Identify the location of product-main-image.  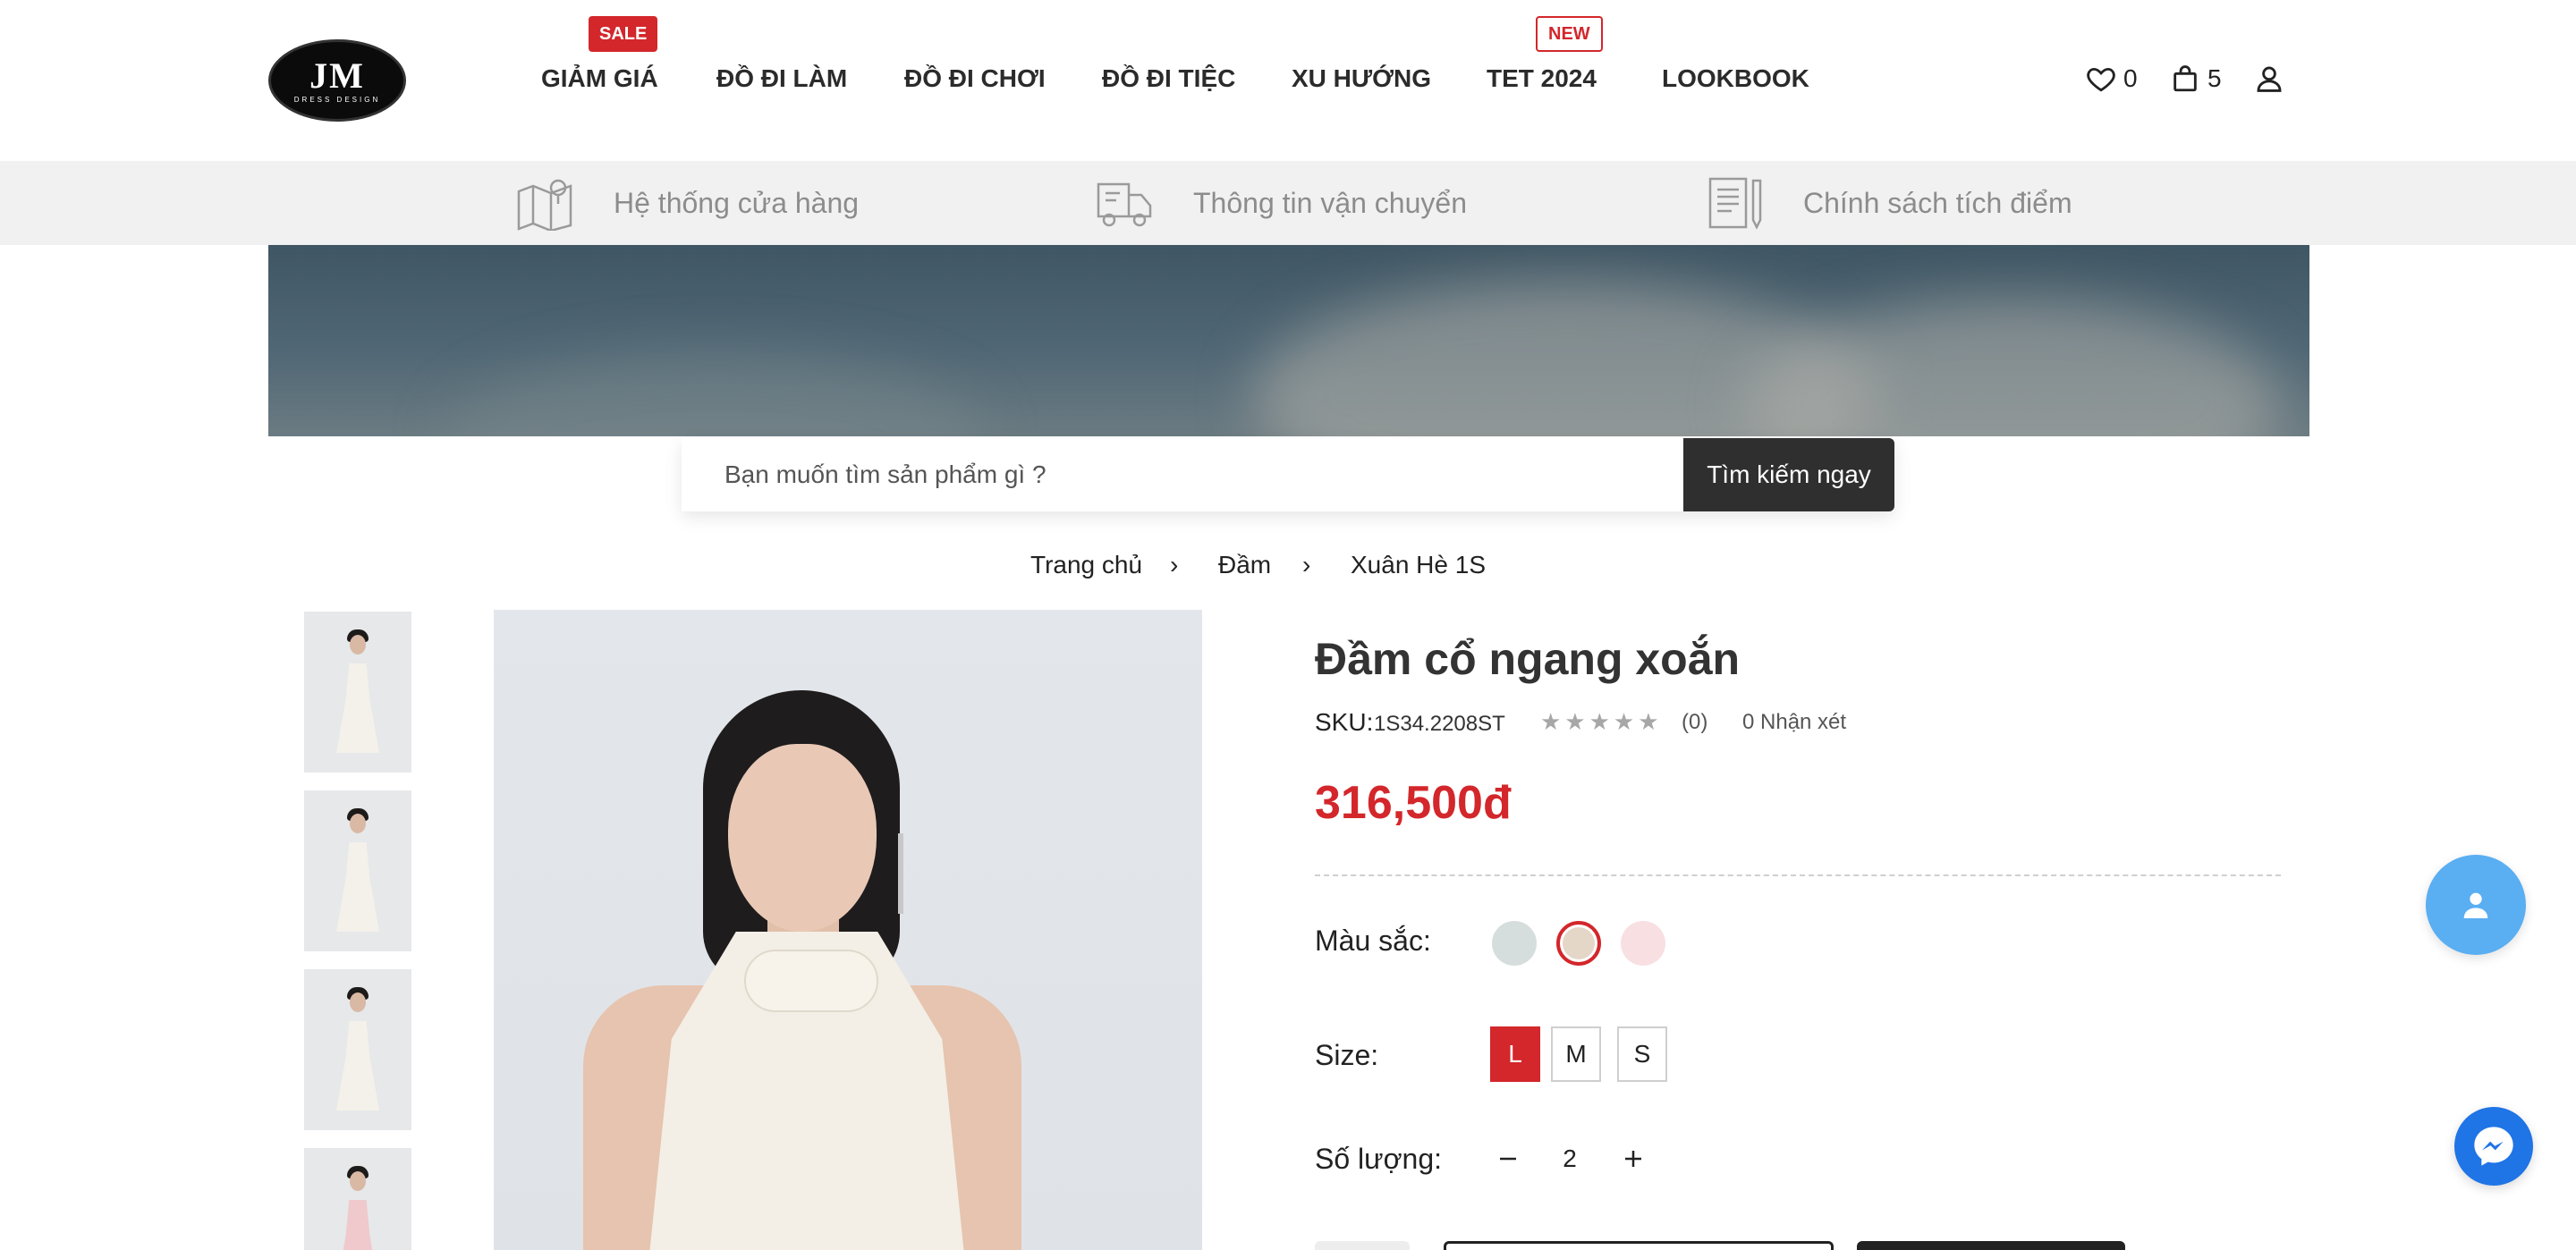
(848, 930).